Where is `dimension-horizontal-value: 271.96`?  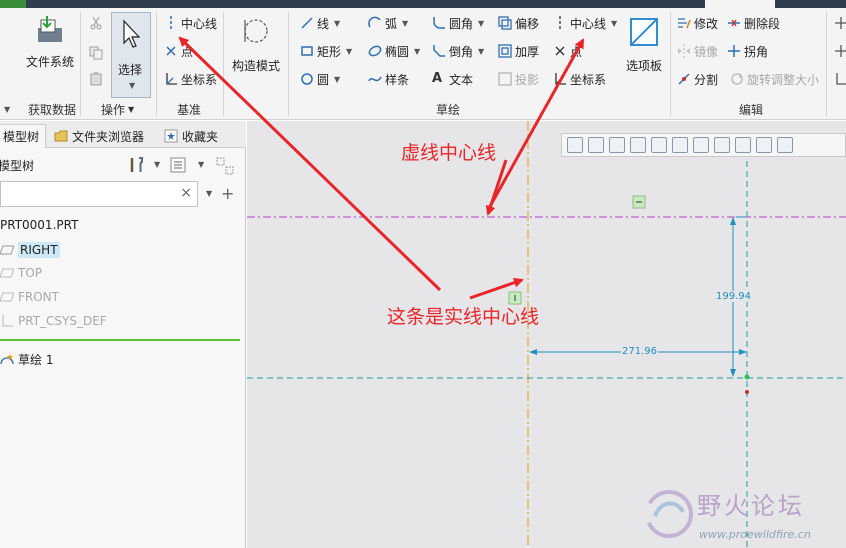
dimension-horizontal-value: 271.96 is located at coordinates (639, 351).